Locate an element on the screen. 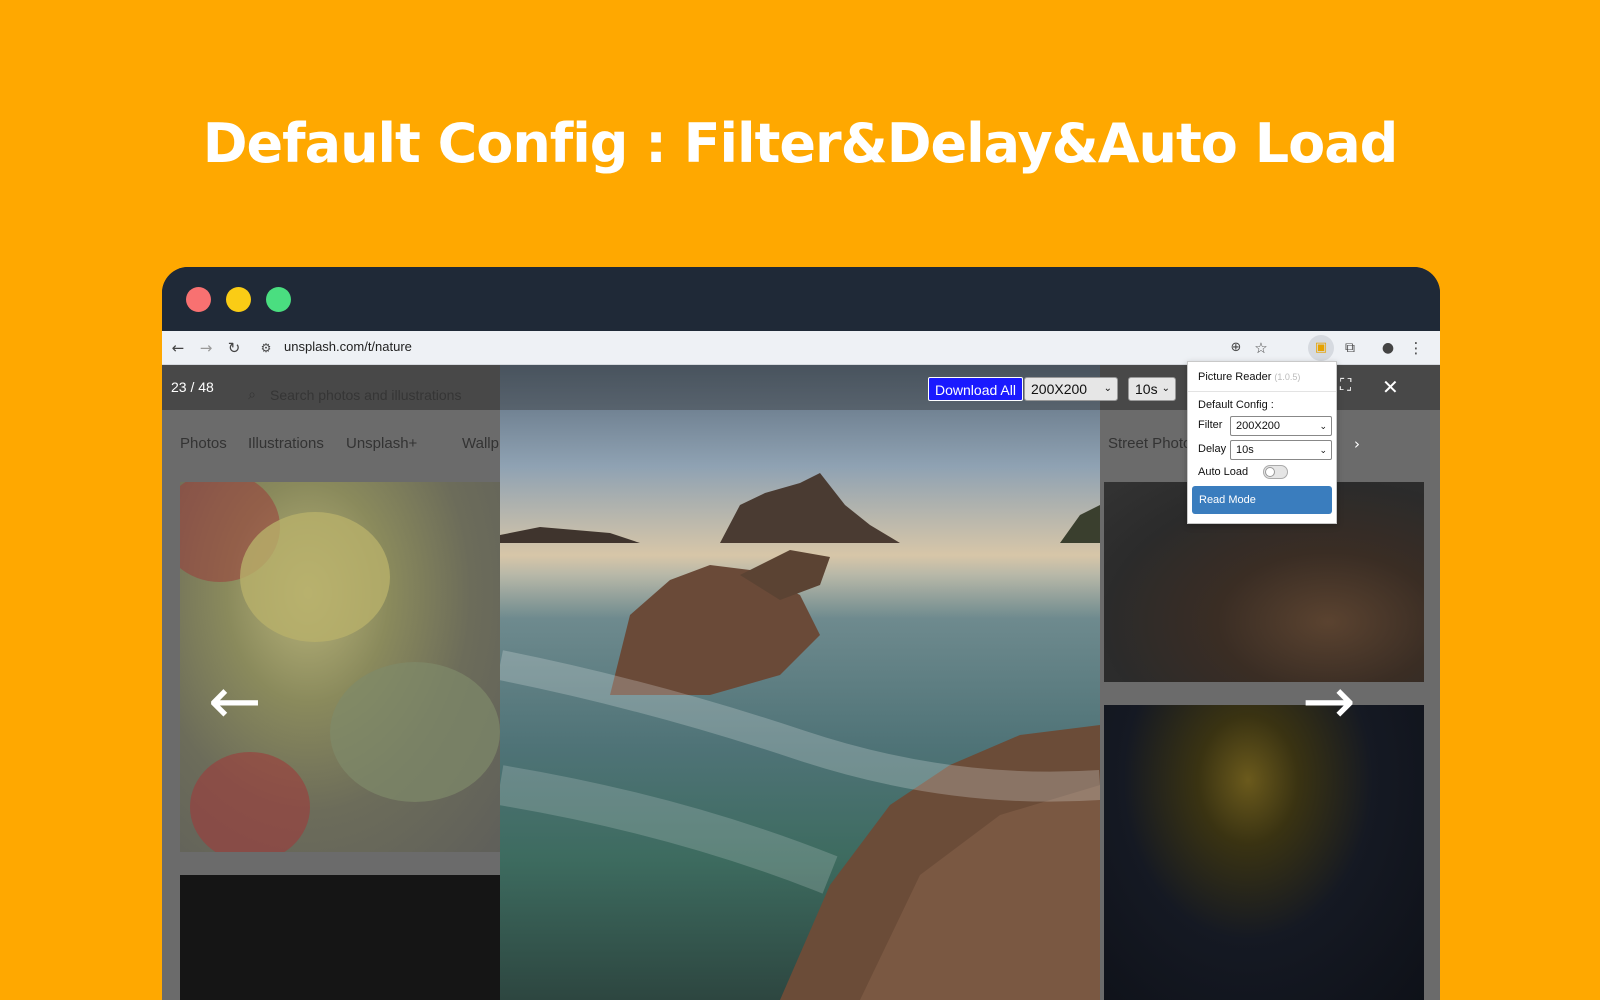 This screenshot has height=1000, width=1600. viewer-delay-value: 10s is located at coordinates (1146, 389).